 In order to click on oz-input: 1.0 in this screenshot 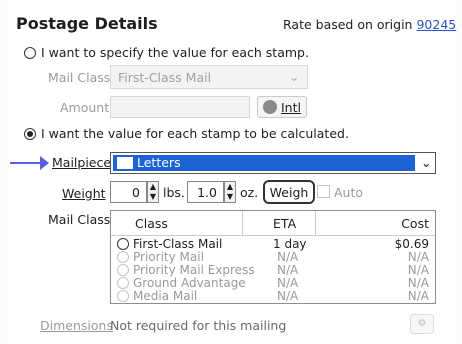, I will do `click(205, 192)`.